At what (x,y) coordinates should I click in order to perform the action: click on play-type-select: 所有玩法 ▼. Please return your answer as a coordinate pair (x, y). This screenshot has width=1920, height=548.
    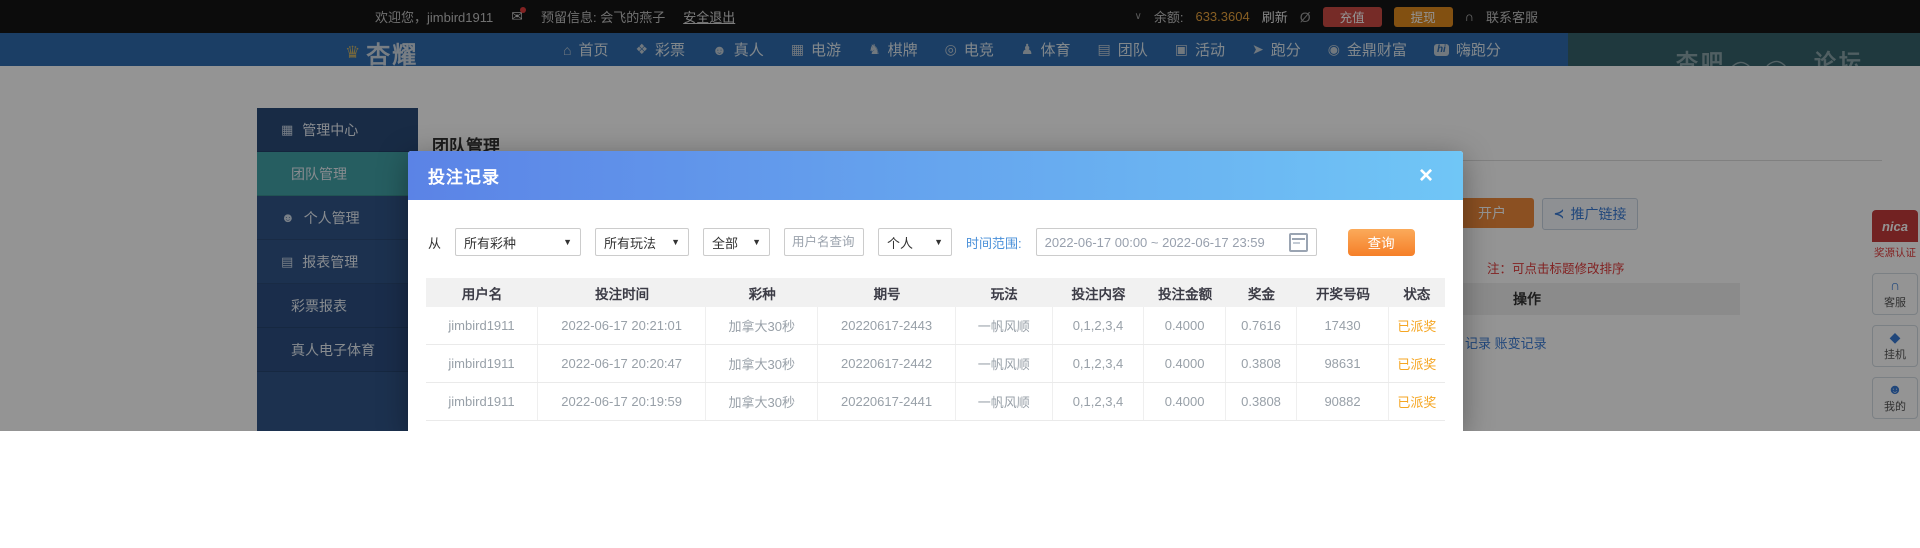
    Looking at the image, I should click on (642, 242).